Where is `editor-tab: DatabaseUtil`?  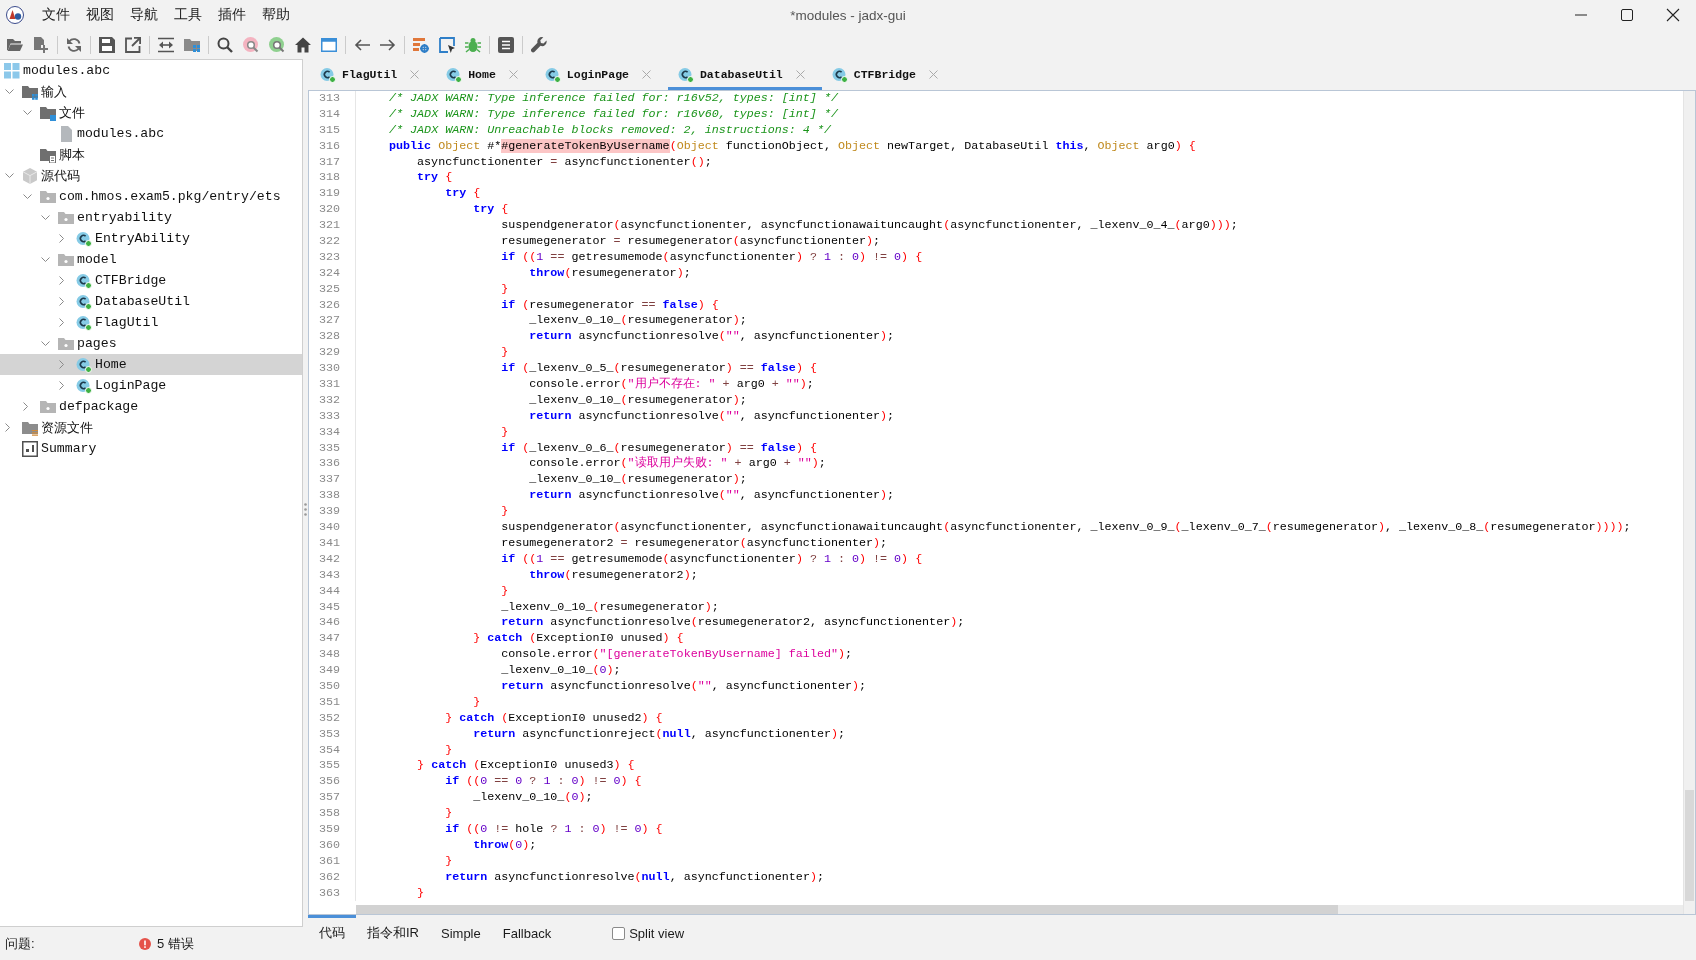
editor-tab: DatabaseUtil is located at coordinates (744, 74).